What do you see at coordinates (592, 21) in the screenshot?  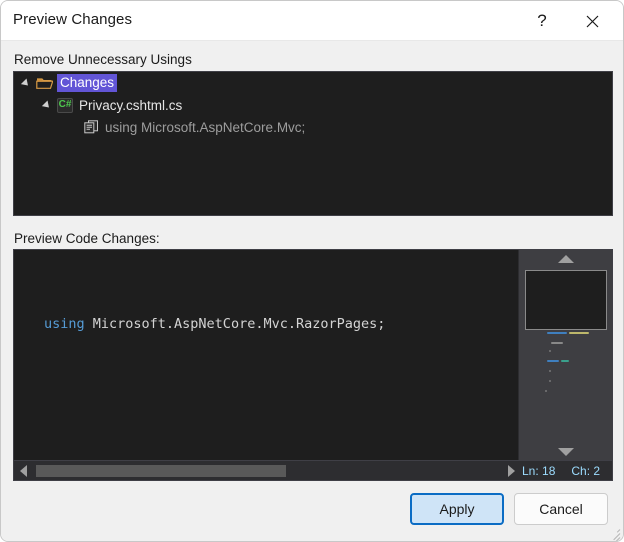 I see `close-icon` at bounding box center [592, 21].